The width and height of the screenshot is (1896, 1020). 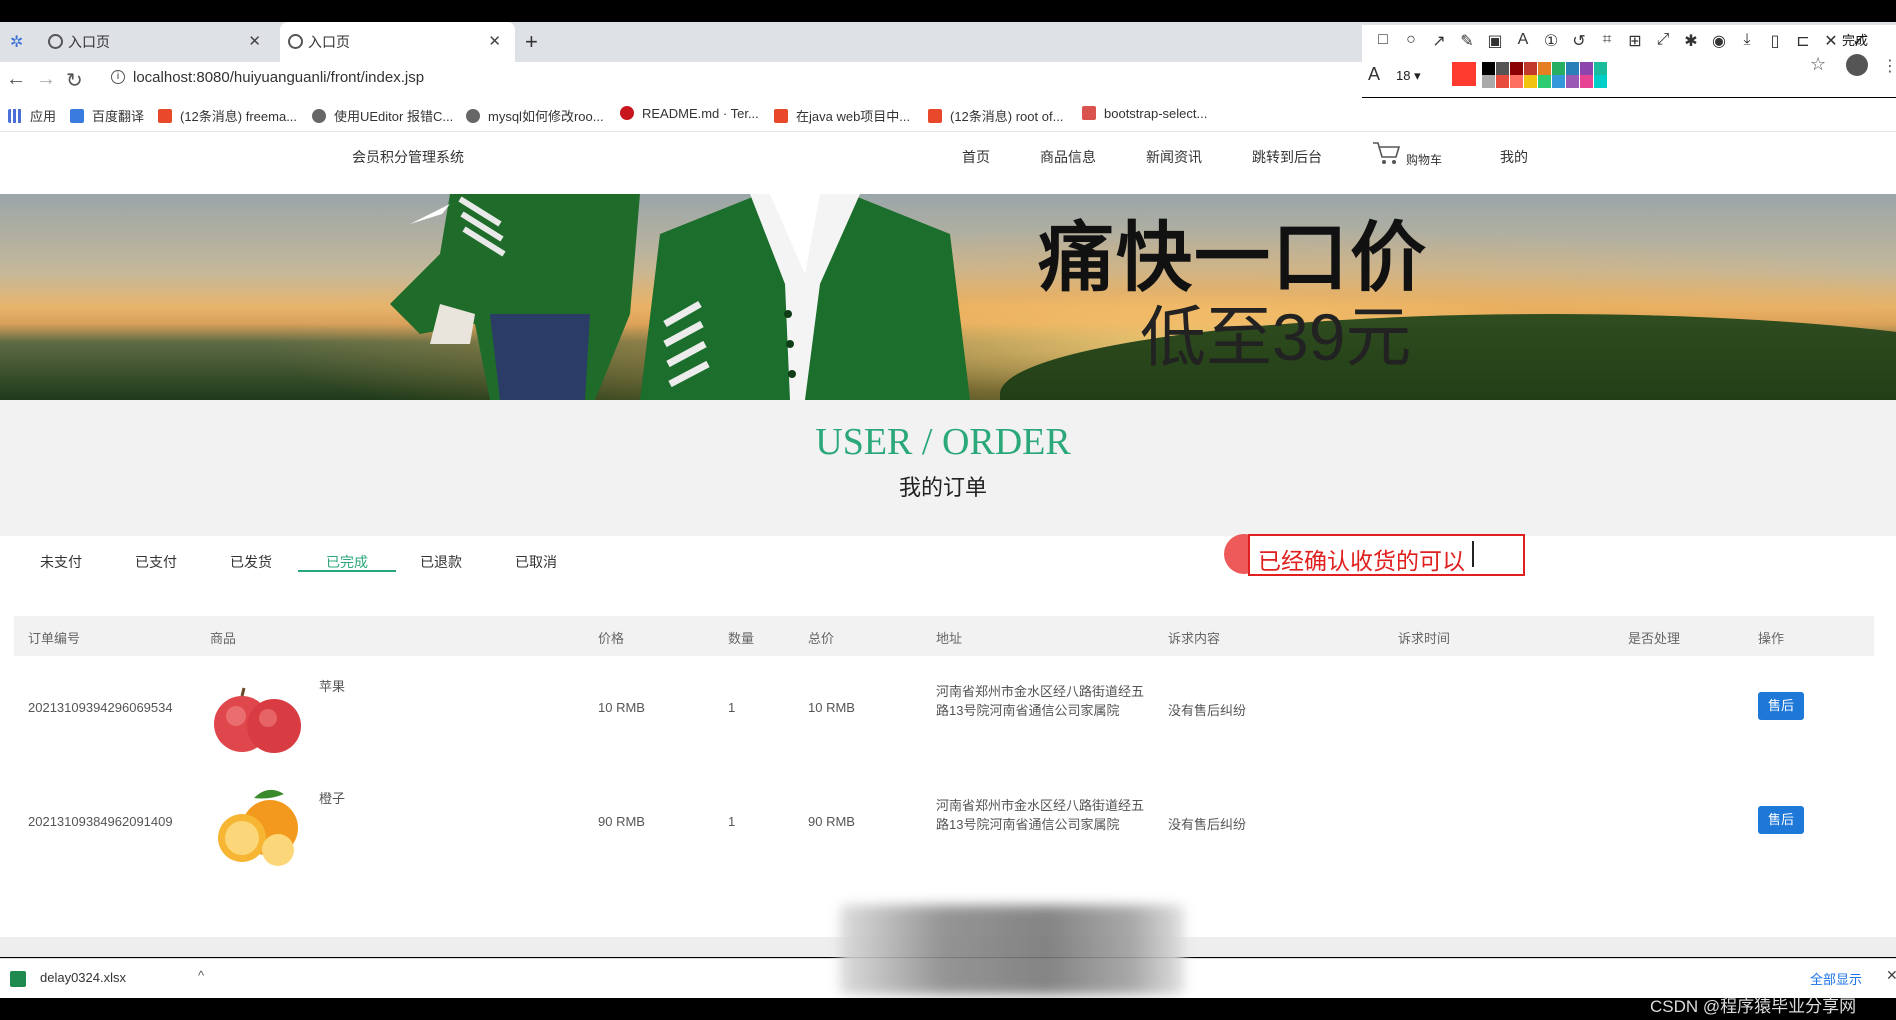 I want to click on nav-products: 商品信息, so click(x=1068, y=157).